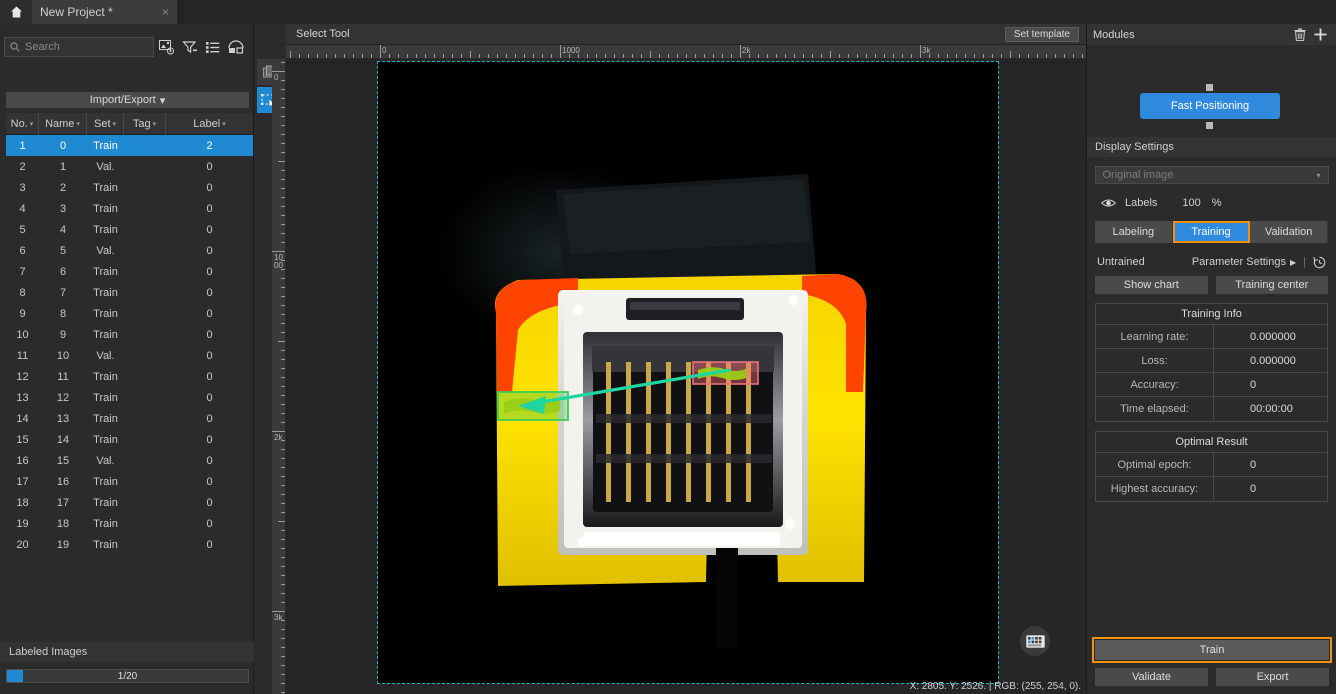 The width and height of the screenshot is (1336, 694). Describe the element at coordinates (1141, 203) in the screenshot. I see `labels-label: Labels` at that location.